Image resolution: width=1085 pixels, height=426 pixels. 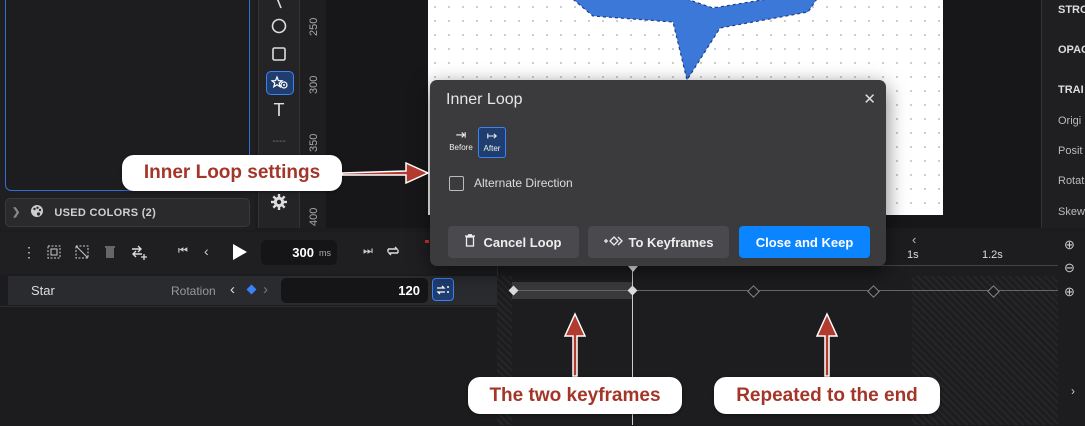 I want to click on ruler-label: 350, so click(x=314, y=142).